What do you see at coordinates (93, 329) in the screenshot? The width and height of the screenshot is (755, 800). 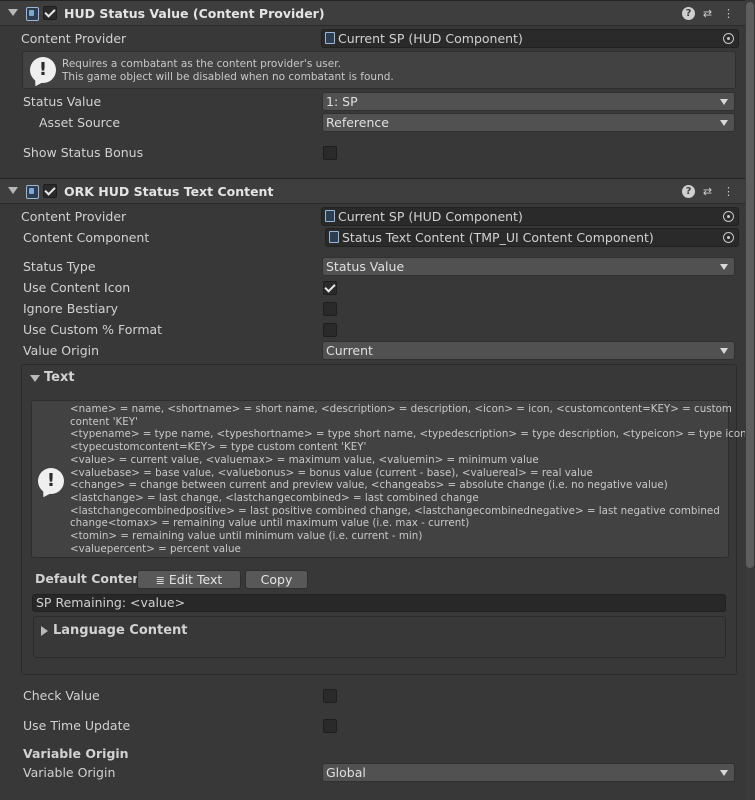 I see `use-custom-format-label: Use Custom % Format` at bounding box center [93, 329].